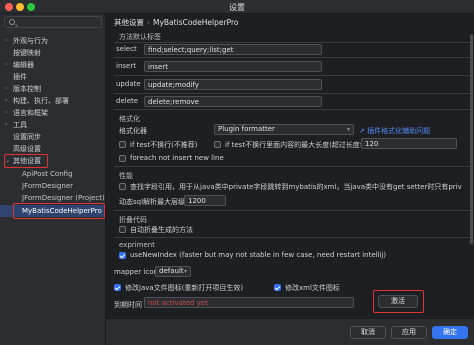 The height and width of the screenshot is (345, 474). Describe the element at coordinates (41, 101) in the screenshot. I see `sidebar-item-label: 构建、执行、部署` at that location.